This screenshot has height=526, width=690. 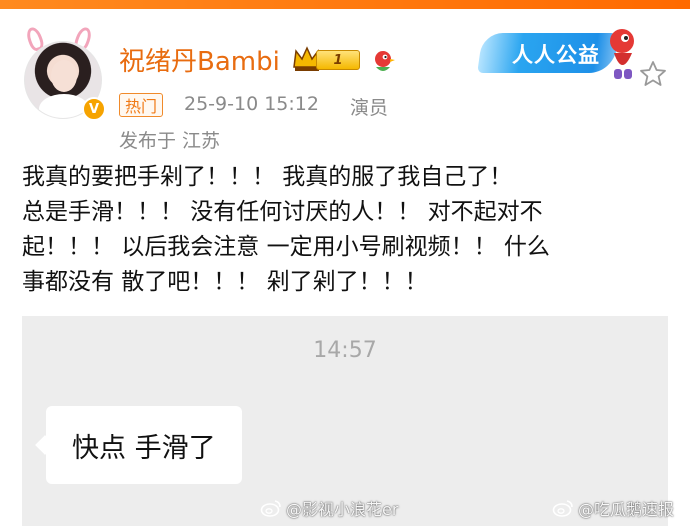 I want to click on bird-icon, so click(x=385, y=61).